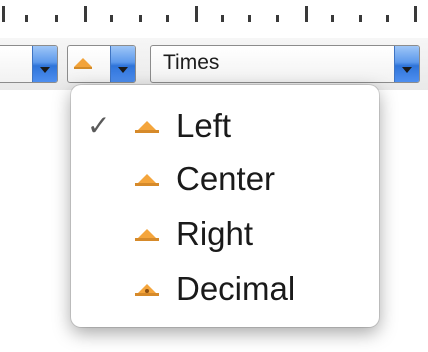 This screenshot has height=352, width=428. Describe the element at coordinates (204, 125) in the screenshot. I see `menu-item-label: Left` at that location.